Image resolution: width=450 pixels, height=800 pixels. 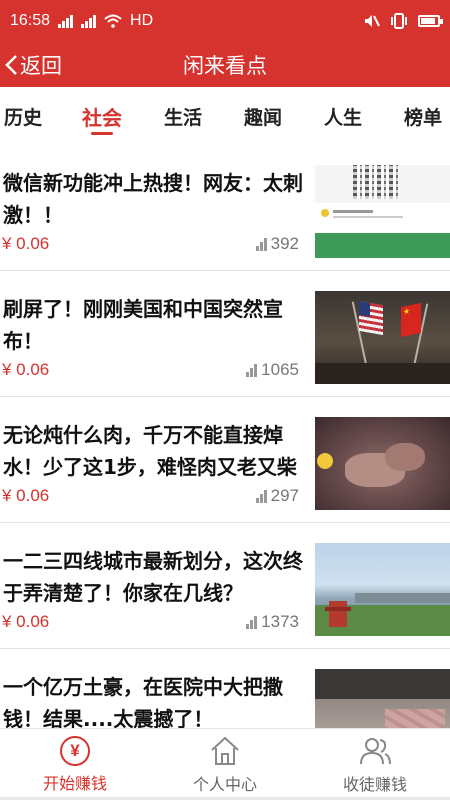 I want to click on view-count: 297, so click(x=284, y=495).